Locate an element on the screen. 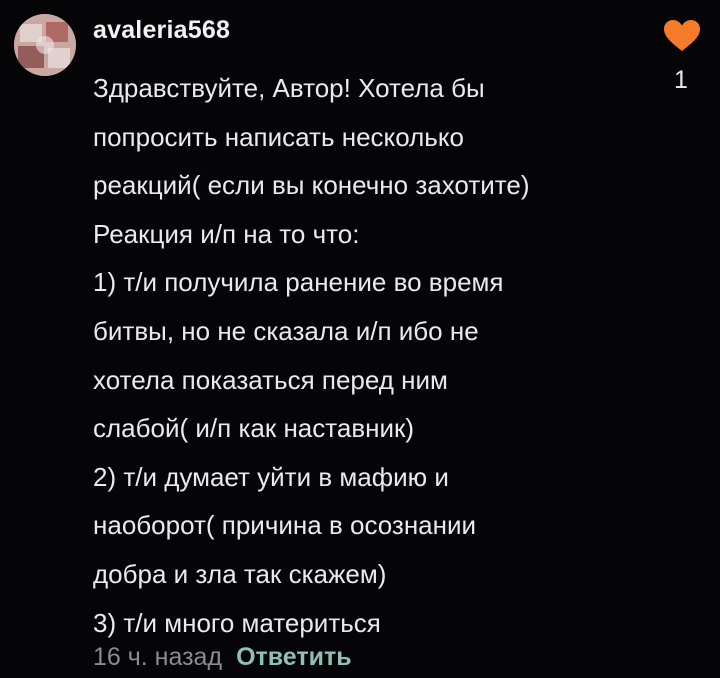 This screenshot has width=720, height=678. comment-line: хотела показаться перед ним is located at coordinates (270, 379).